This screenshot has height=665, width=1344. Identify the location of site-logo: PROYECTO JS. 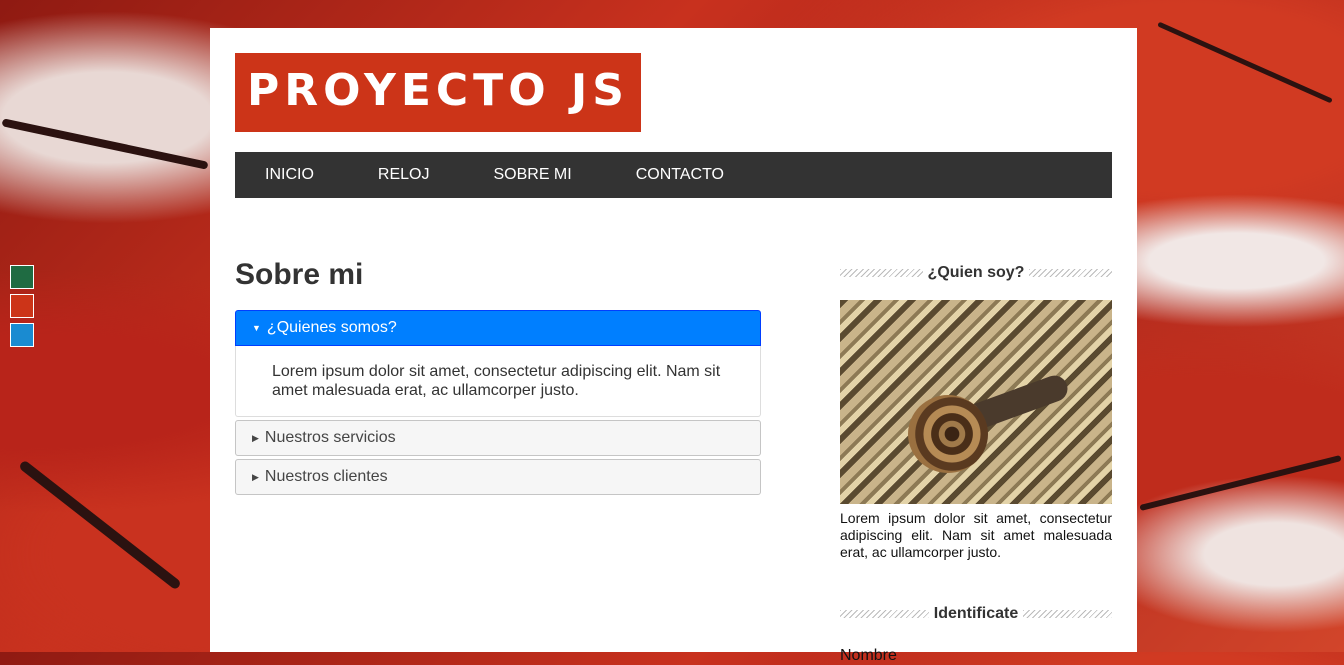
(438, 92).